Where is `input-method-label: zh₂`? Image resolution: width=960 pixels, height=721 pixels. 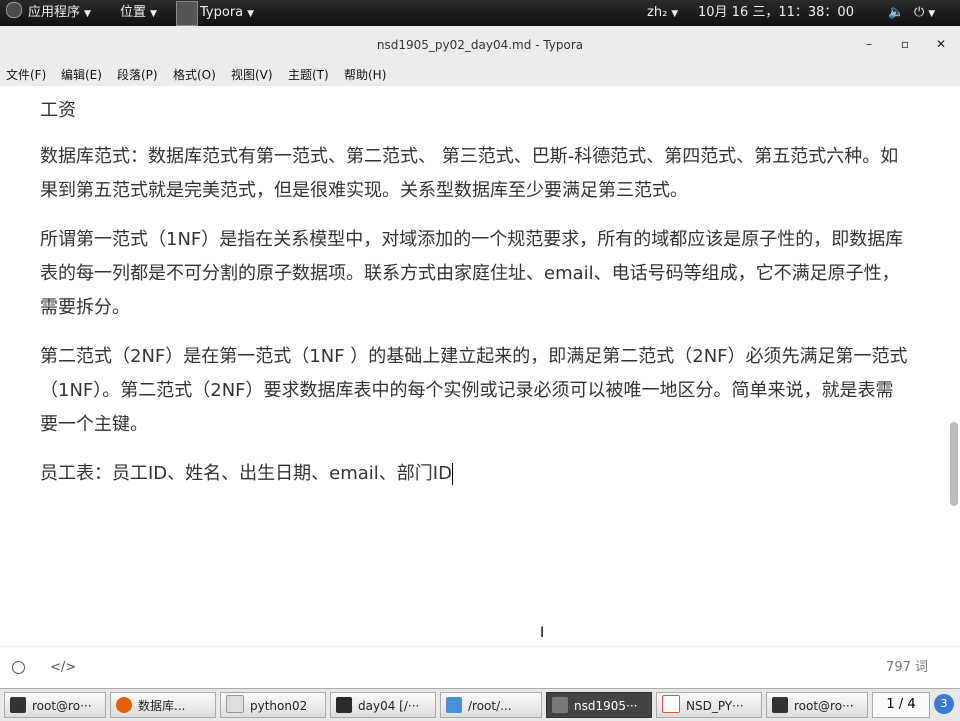 input-method-label: zh₂ is located at coordinates (657, 12).